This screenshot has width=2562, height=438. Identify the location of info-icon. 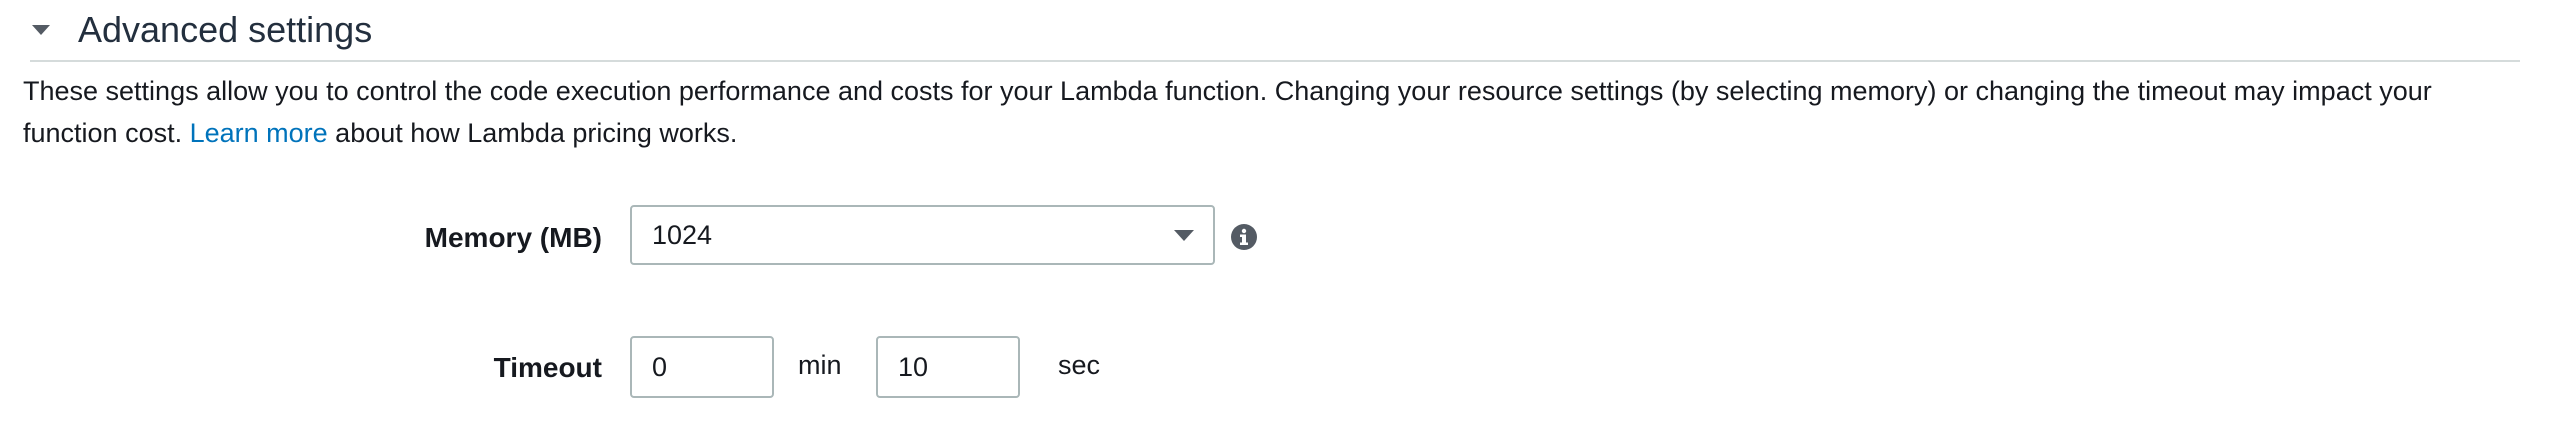
(1244, 237).